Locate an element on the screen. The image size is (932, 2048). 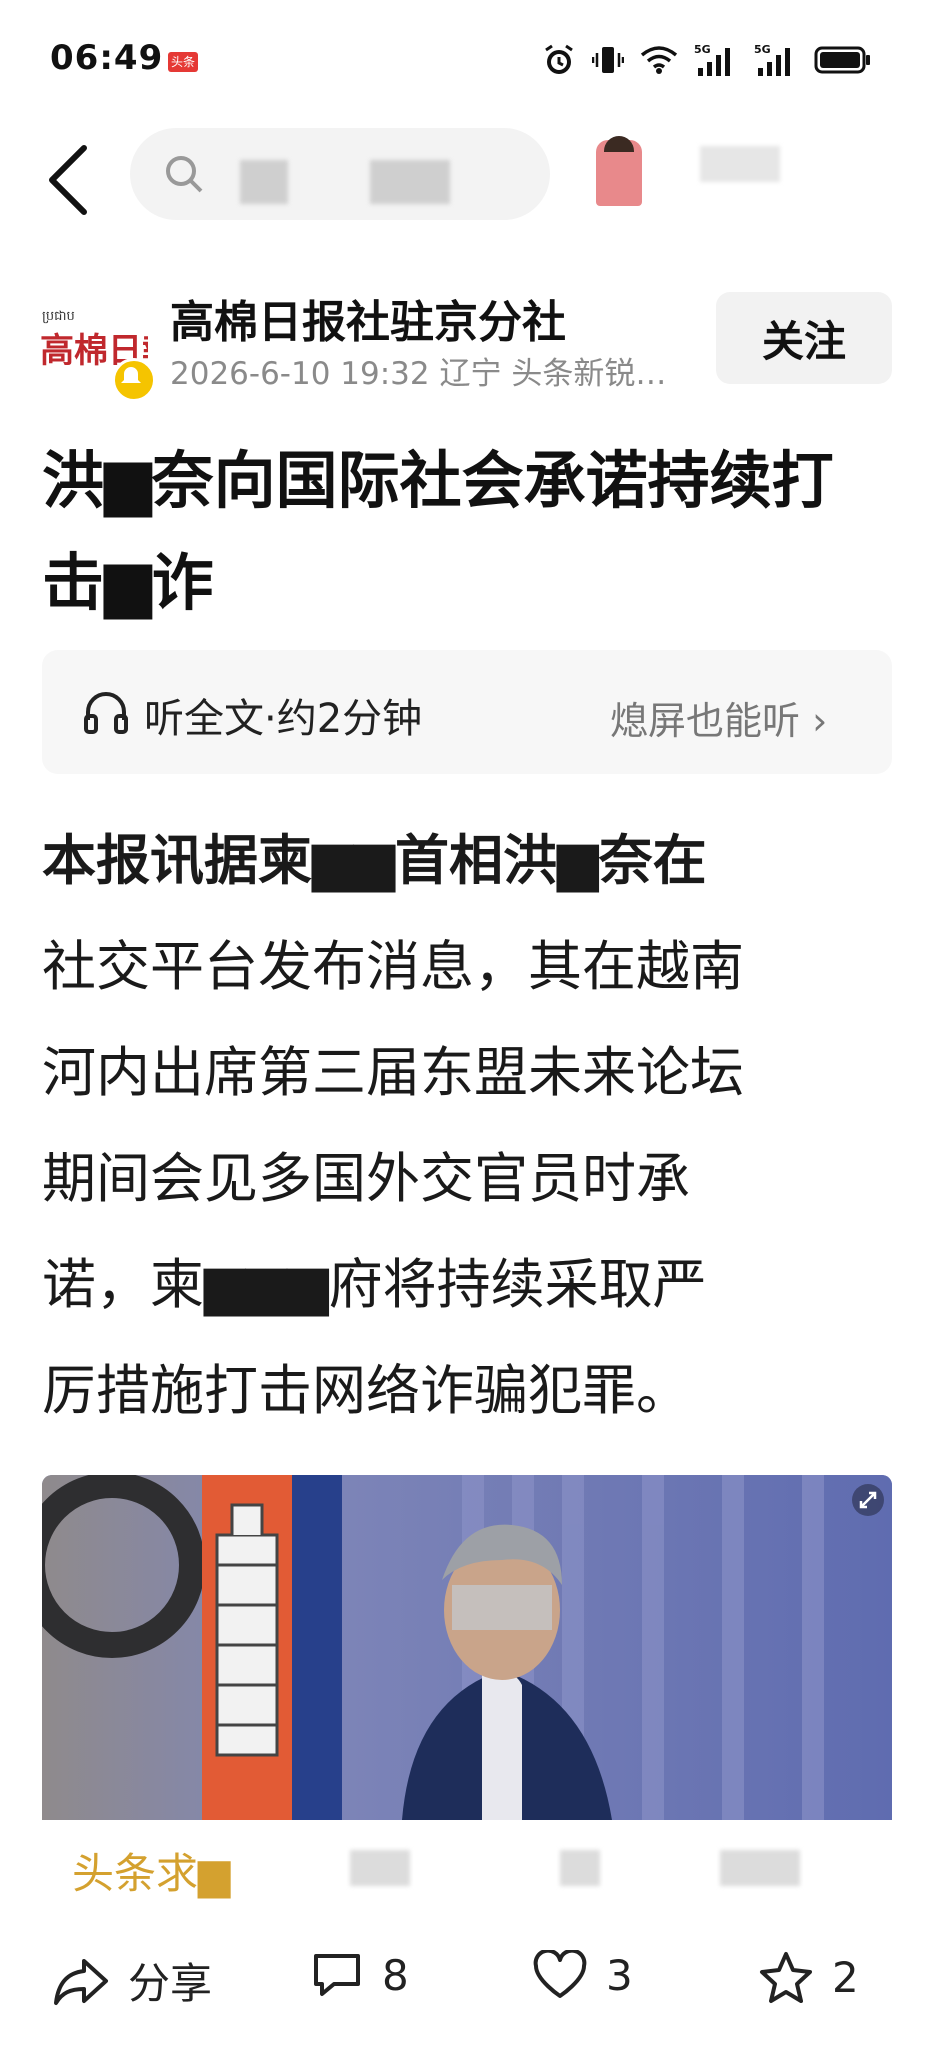
vibrate-icon is located at coordinates (608, 60).